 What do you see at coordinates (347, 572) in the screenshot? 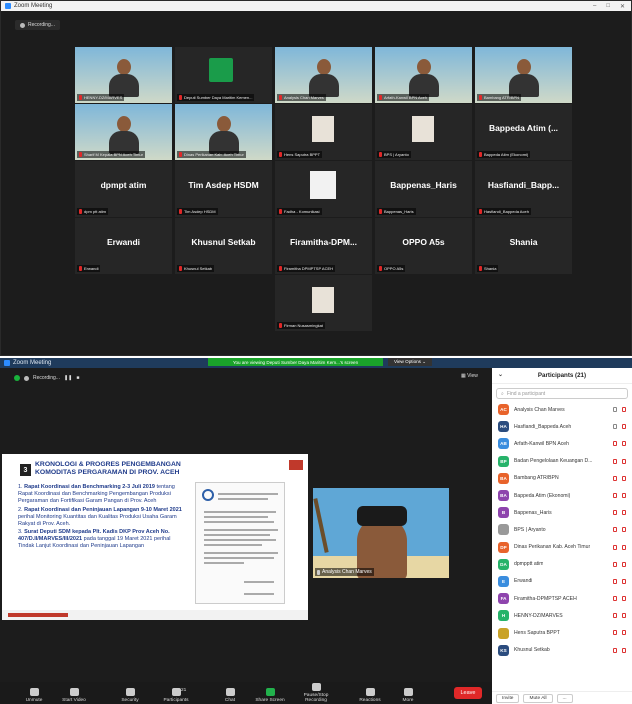
I see `speaker-name: Analysis Chan Marves` at bounding box center [347, 572].